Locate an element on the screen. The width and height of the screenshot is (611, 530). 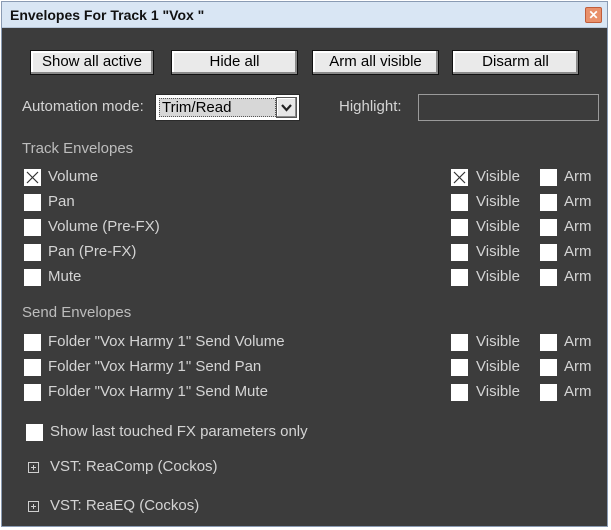
show-all-active-button: Show all active is located at coordinates (92, 62).